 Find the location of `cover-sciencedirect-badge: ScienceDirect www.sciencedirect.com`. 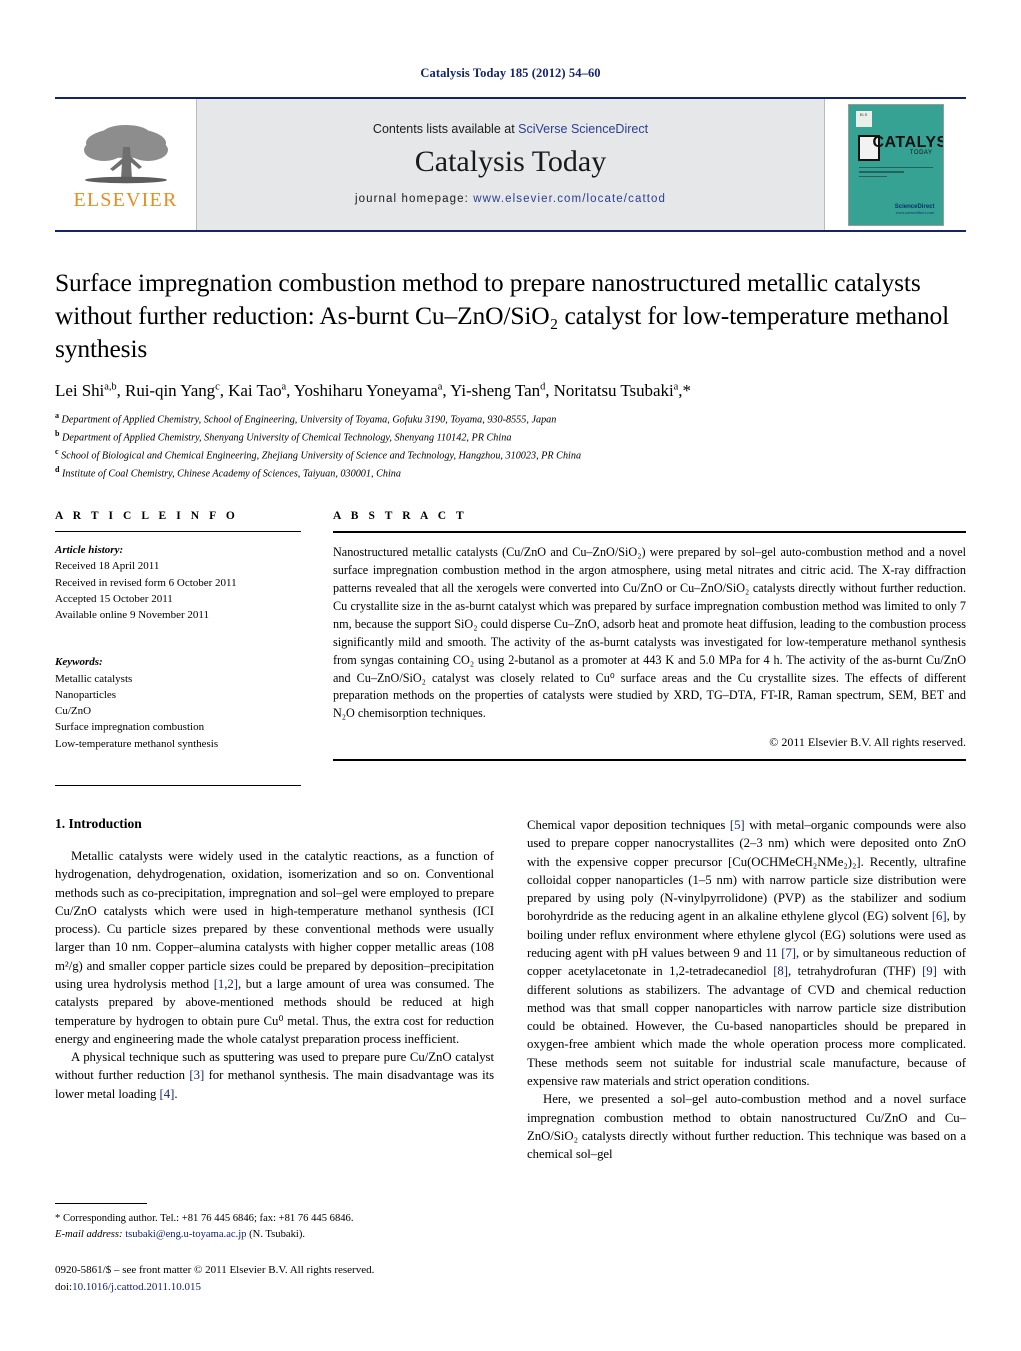

cover-sciencedirect-badge: ScienceDirect www.sciencedirect.com is located at coordinates (915, 209).